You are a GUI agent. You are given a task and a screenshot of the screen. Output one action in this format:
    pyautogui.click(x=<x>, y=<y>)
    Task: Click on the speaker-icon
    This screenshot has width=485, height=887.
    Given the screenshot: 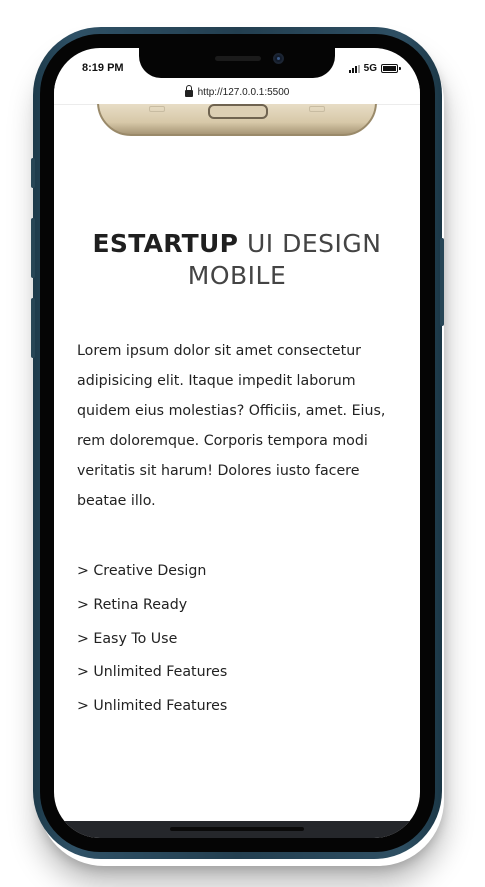 What is the action you would take?
    pyautogui.click(x=238, y=58)
    